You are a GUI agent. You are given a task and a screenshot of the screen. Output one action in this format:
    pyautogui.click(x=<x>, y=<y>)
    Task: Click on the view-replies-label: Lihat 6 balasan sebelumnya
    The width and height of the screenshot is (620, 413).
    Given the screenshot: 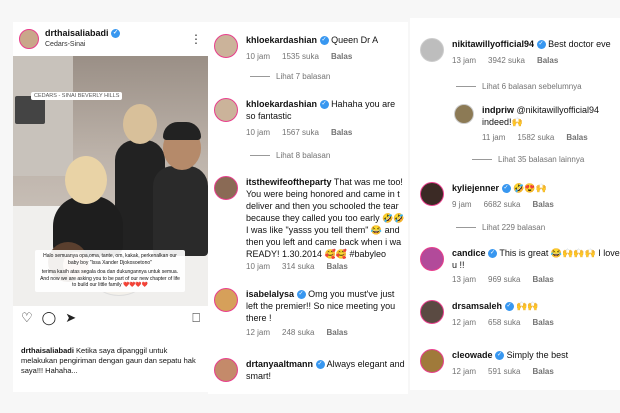 What is the action you would take?
    pyautogui.click(x=532, y=86)
    